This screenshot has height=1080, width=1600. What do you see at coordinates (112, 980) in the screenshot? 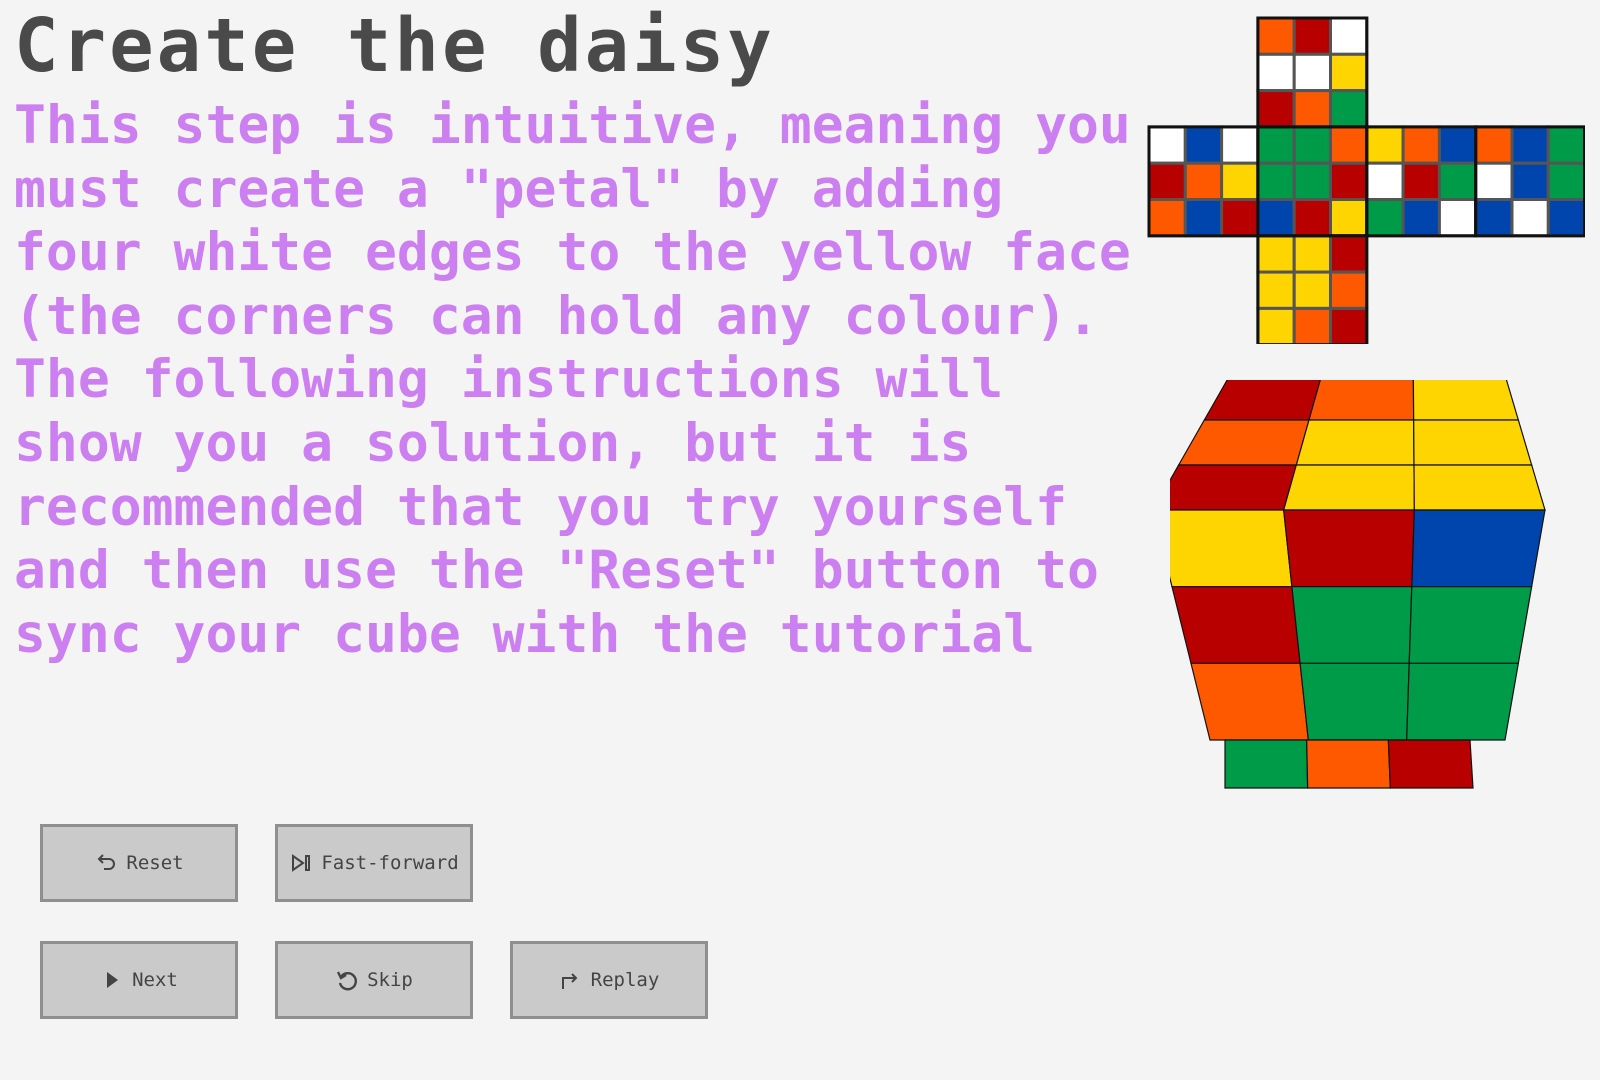
I see `play-icon` at bounding box center [112, 980].